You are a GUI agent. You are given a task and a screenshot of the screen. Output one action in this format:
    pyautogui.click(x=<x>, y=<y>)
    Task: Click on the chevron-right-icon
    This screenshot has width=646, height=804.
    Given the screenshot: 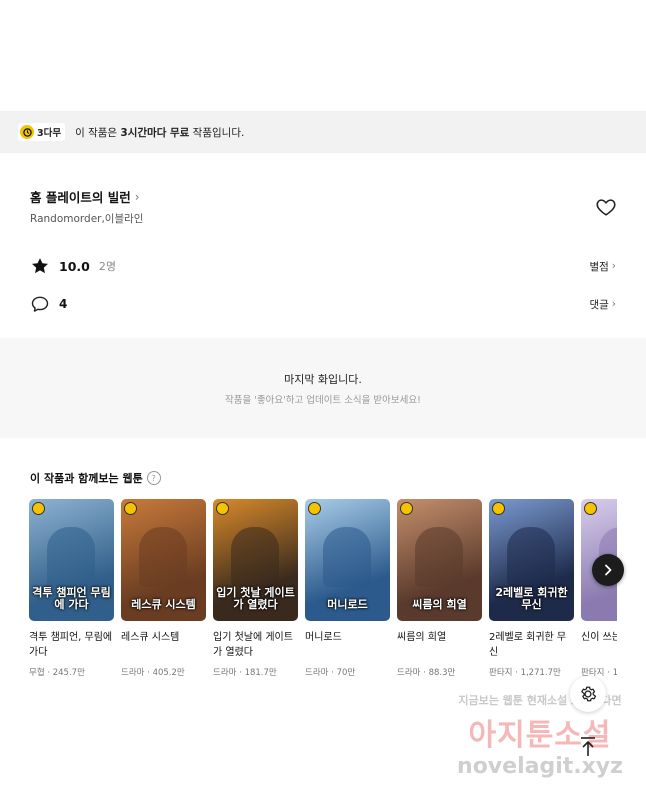 What is the action you would take?
    pyautogui.click(x=608, y=570)
    